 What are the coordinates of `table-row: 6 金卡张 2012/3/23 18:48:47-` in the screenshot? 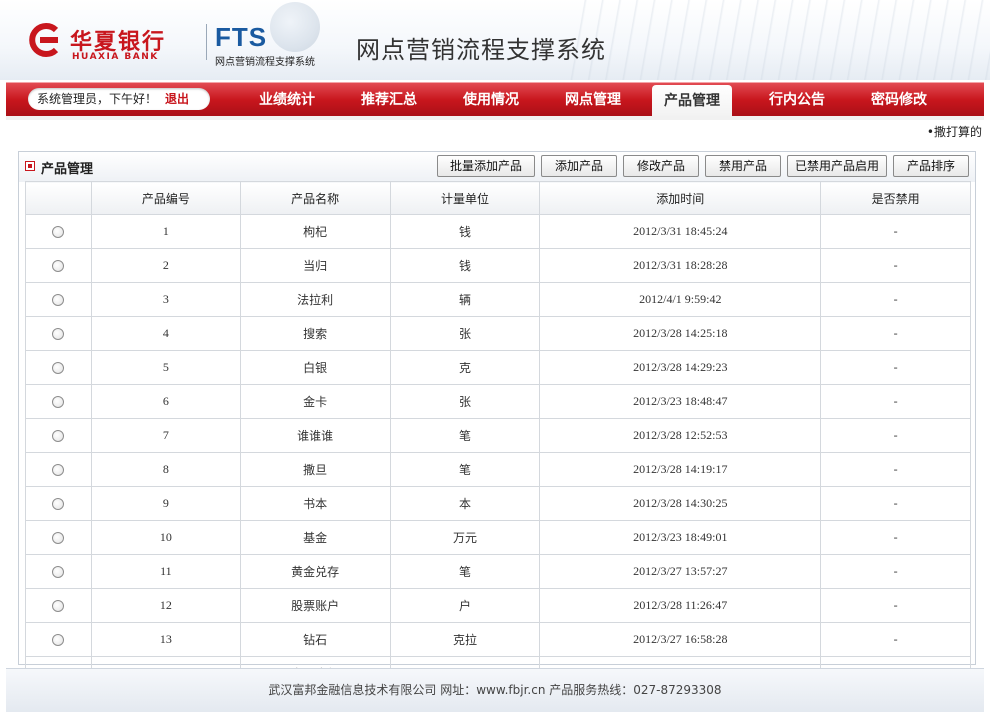 It's located at (498, 401).